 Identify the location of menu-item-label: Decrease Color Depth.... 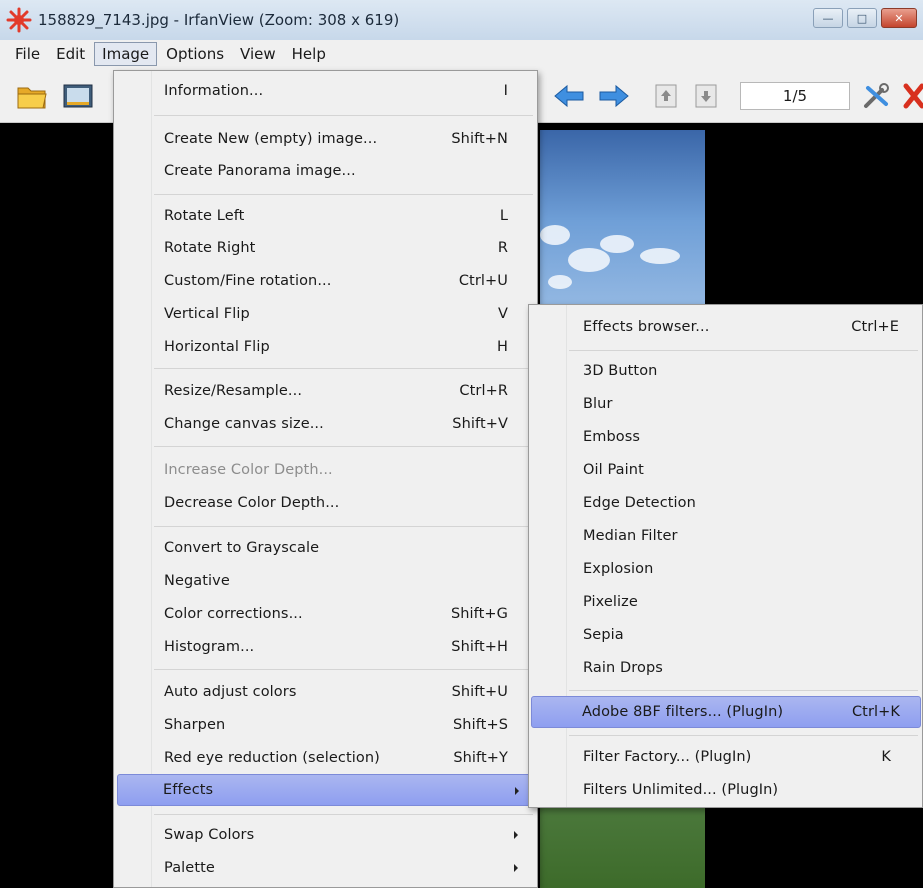
(252, 503).